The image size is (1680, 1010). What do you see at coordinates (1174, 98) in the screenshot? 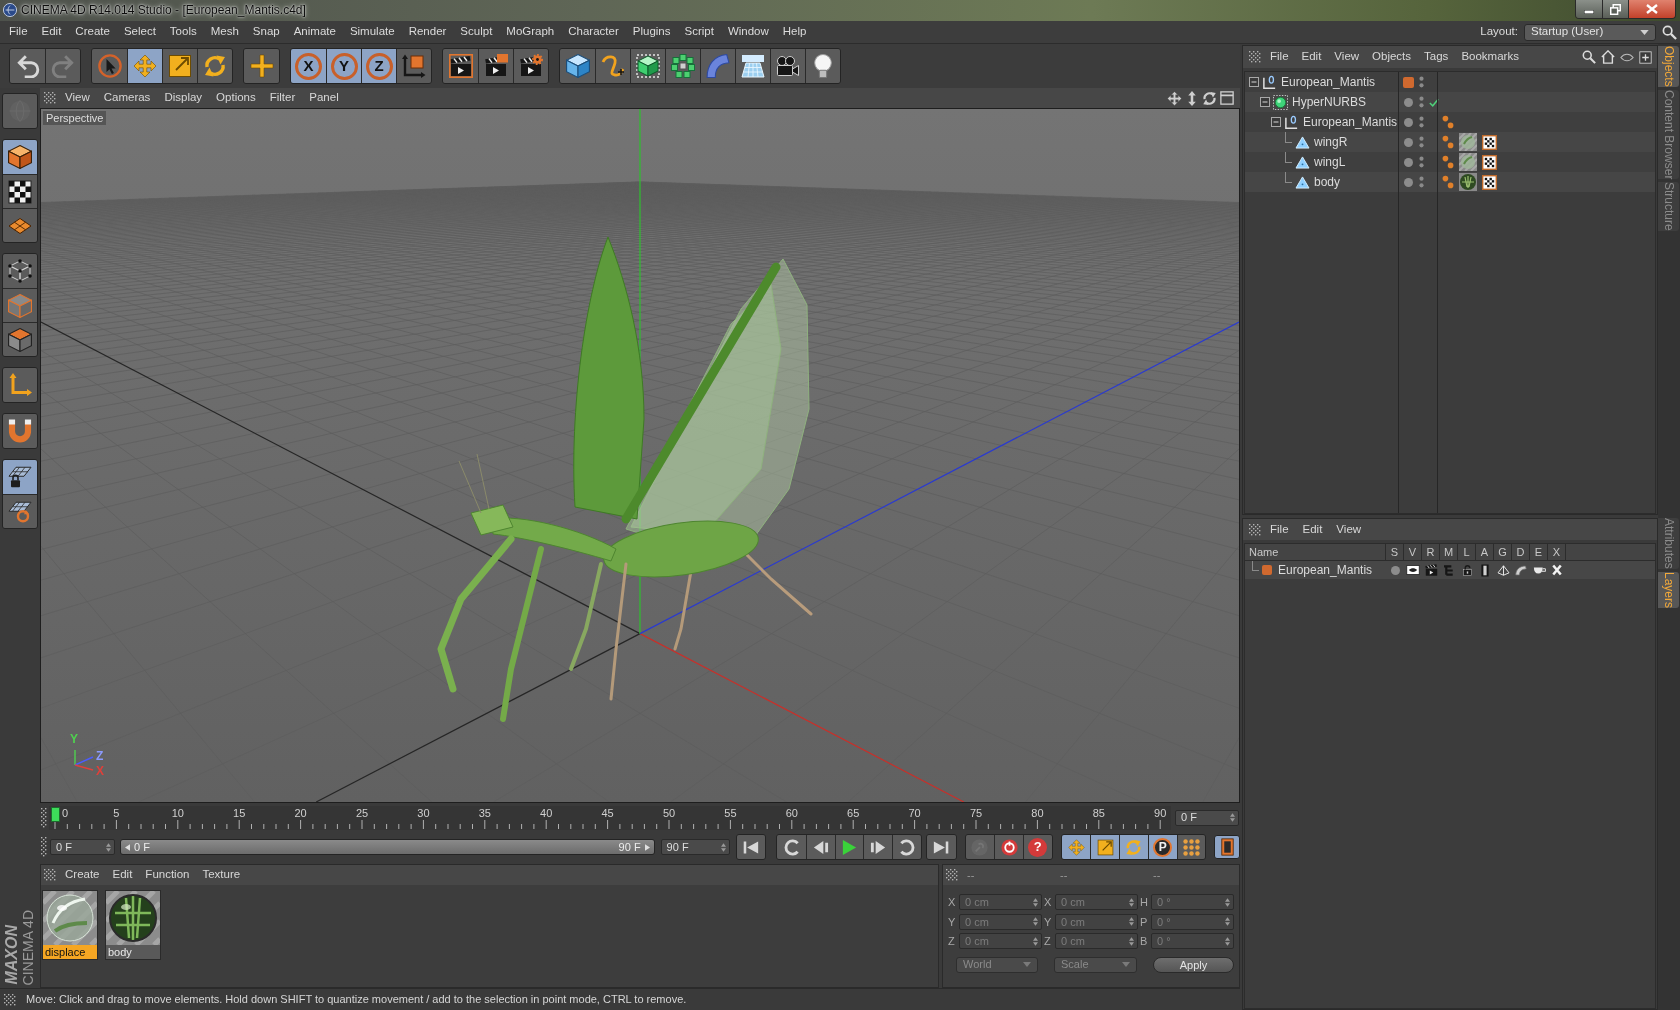
I see `pan-view-button` at bounding box center [1174, 98].